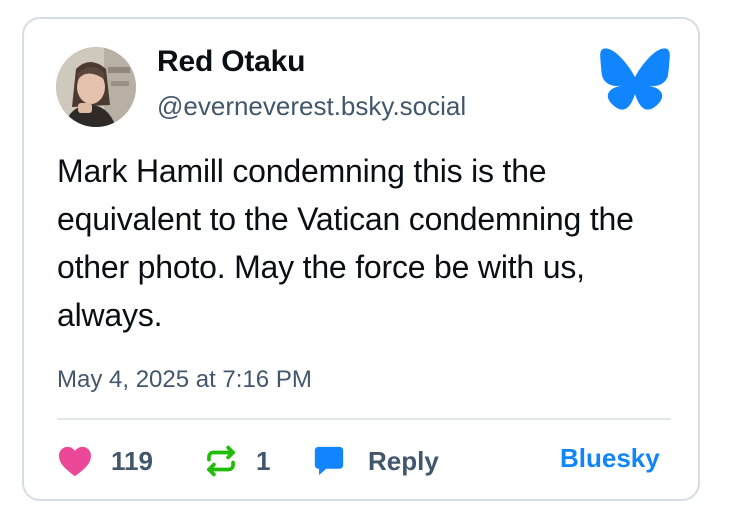 This screenshot has height=526, width=730. I want to click on repost-count: 1, so click(263, 460).